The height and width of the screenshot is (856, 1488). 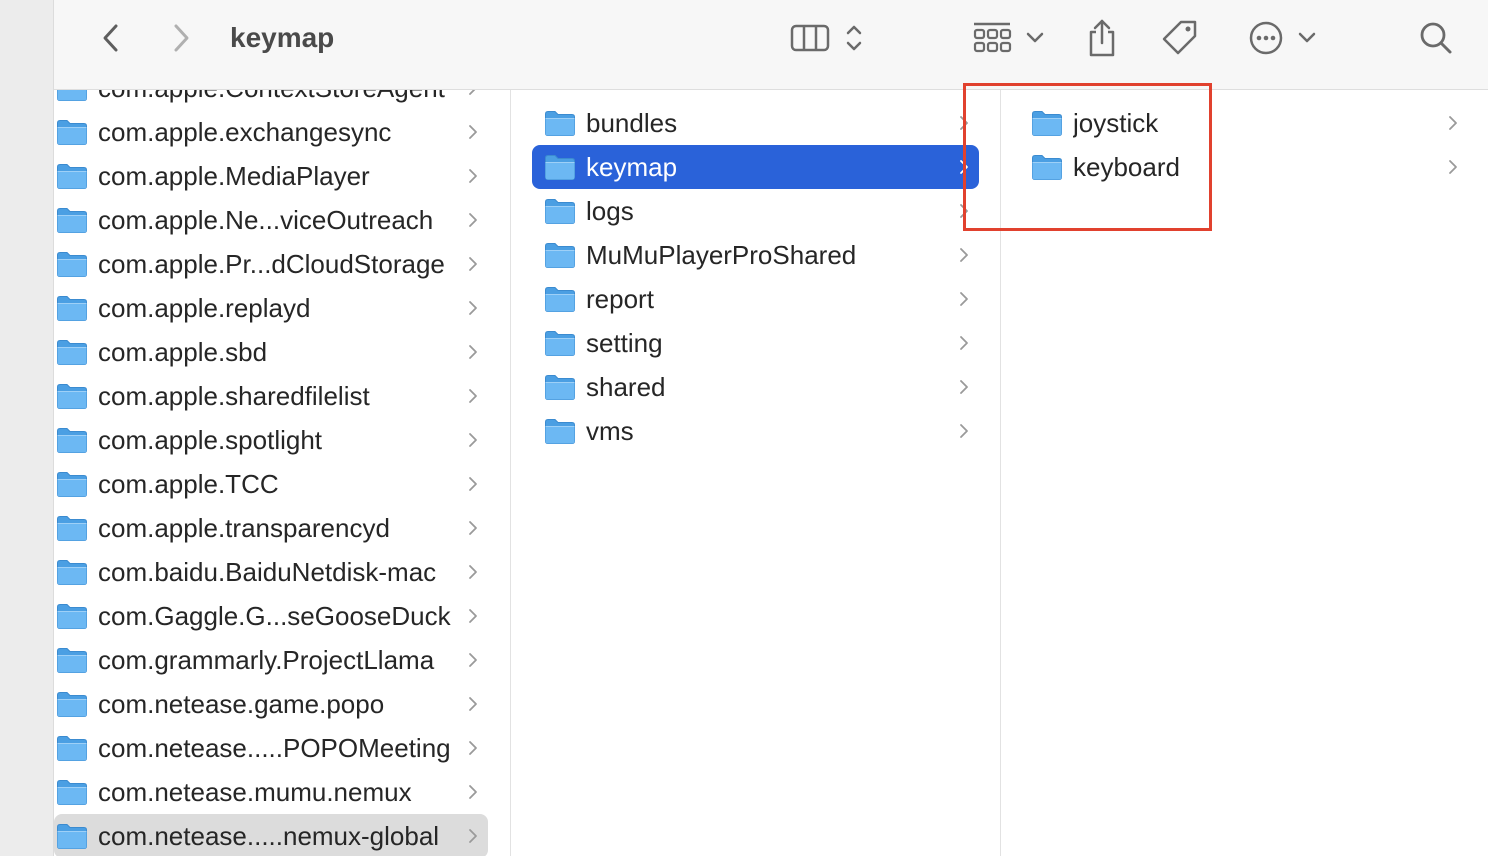 I want to click on search-icon, so click(x=1436, y=38).